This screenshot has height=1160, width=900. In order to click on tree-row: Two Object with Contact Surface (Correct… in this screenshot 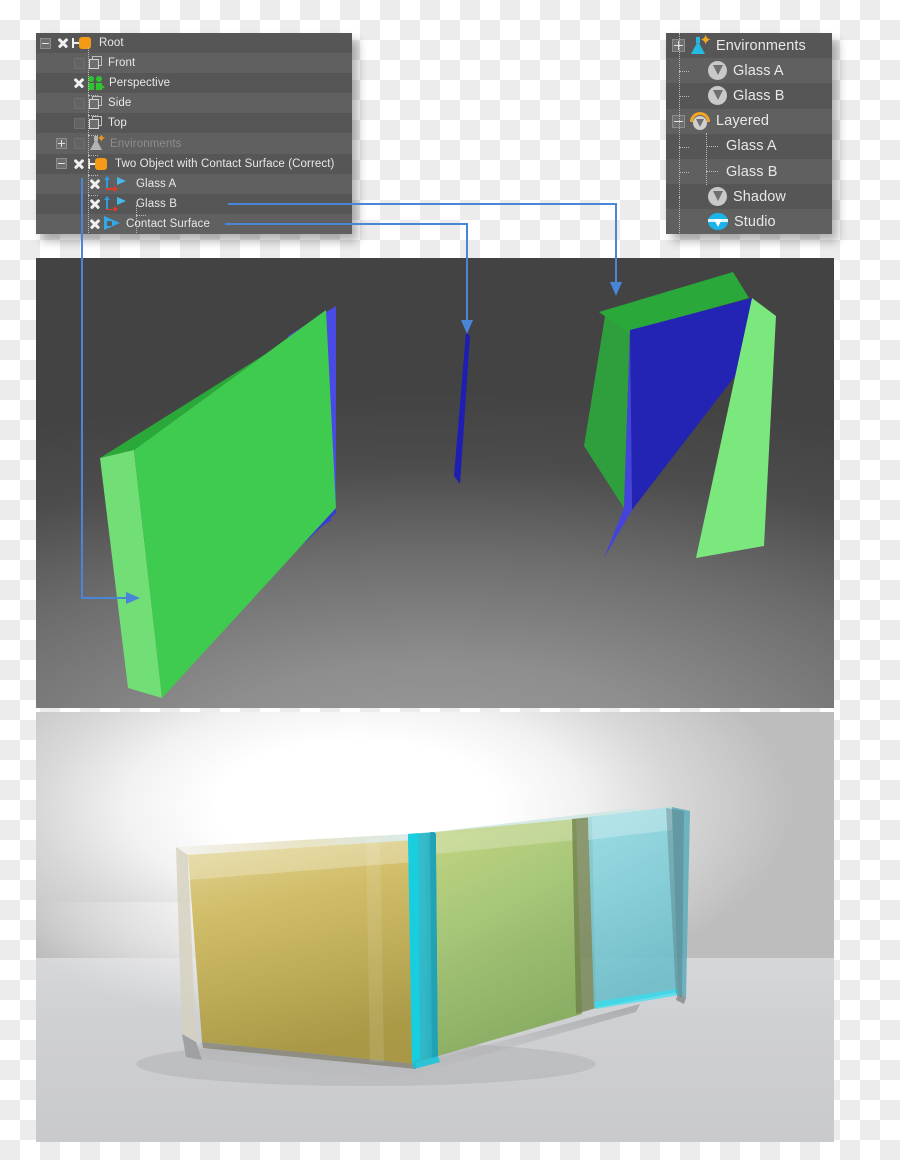, I will do `click(194, 163)`.